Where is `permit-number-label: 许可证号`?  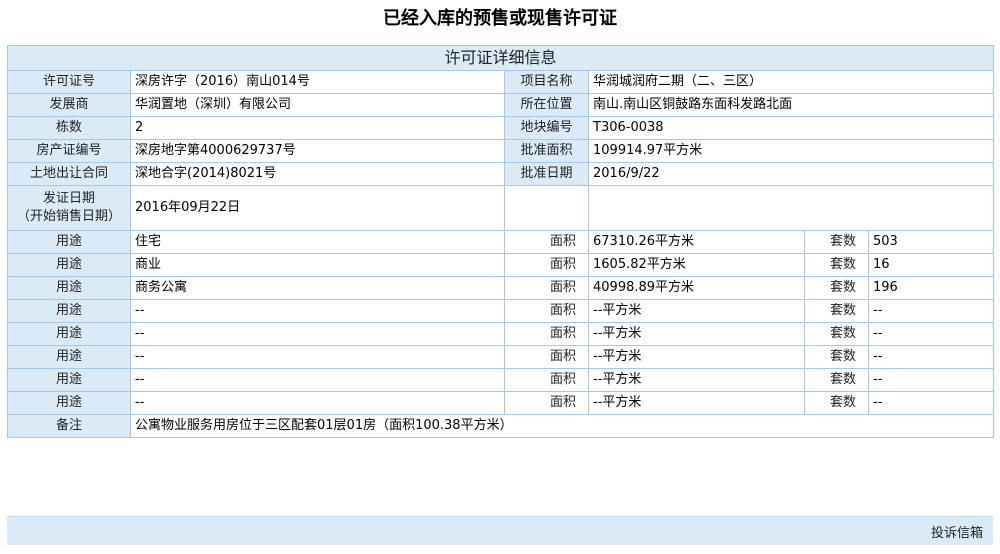
permit-number-label: 许可证号 is located at coordinates (69, 82).